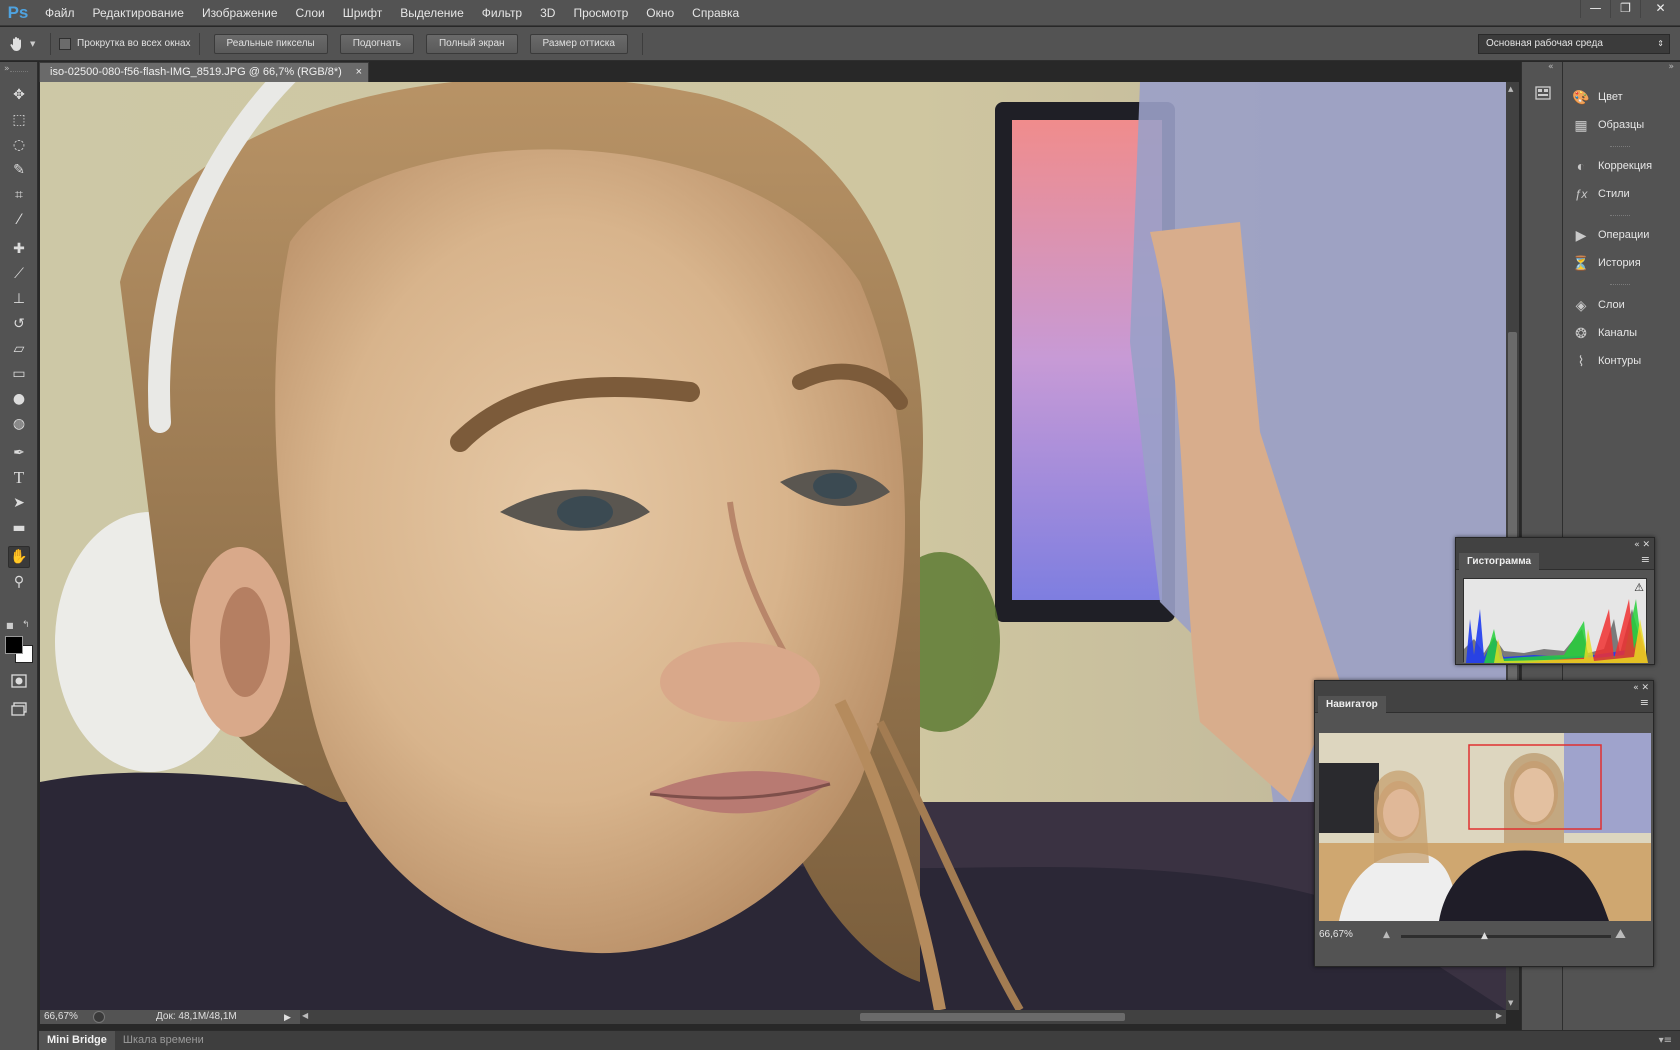 This screenshot has height=1050, width=1680. What do you see at coordinates (99, 1017) in the screenshot?
I see `status-info-icon` at bounding box center [99, 1017].